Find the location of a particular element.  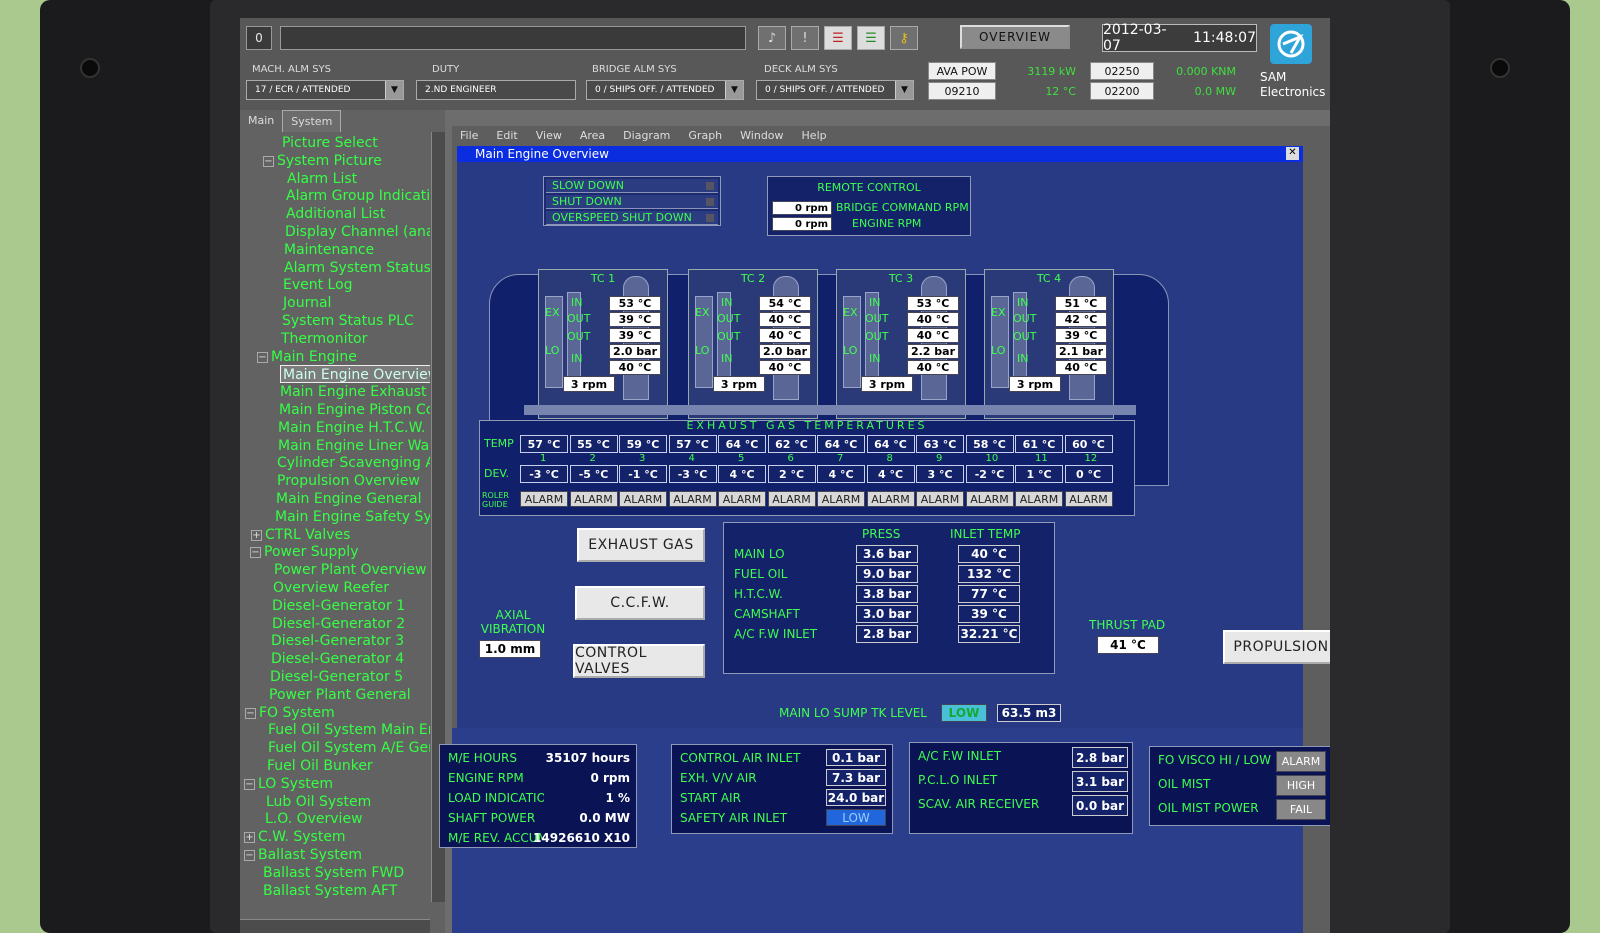

sidebar-item: Journal is located at coordinates (307, 303).